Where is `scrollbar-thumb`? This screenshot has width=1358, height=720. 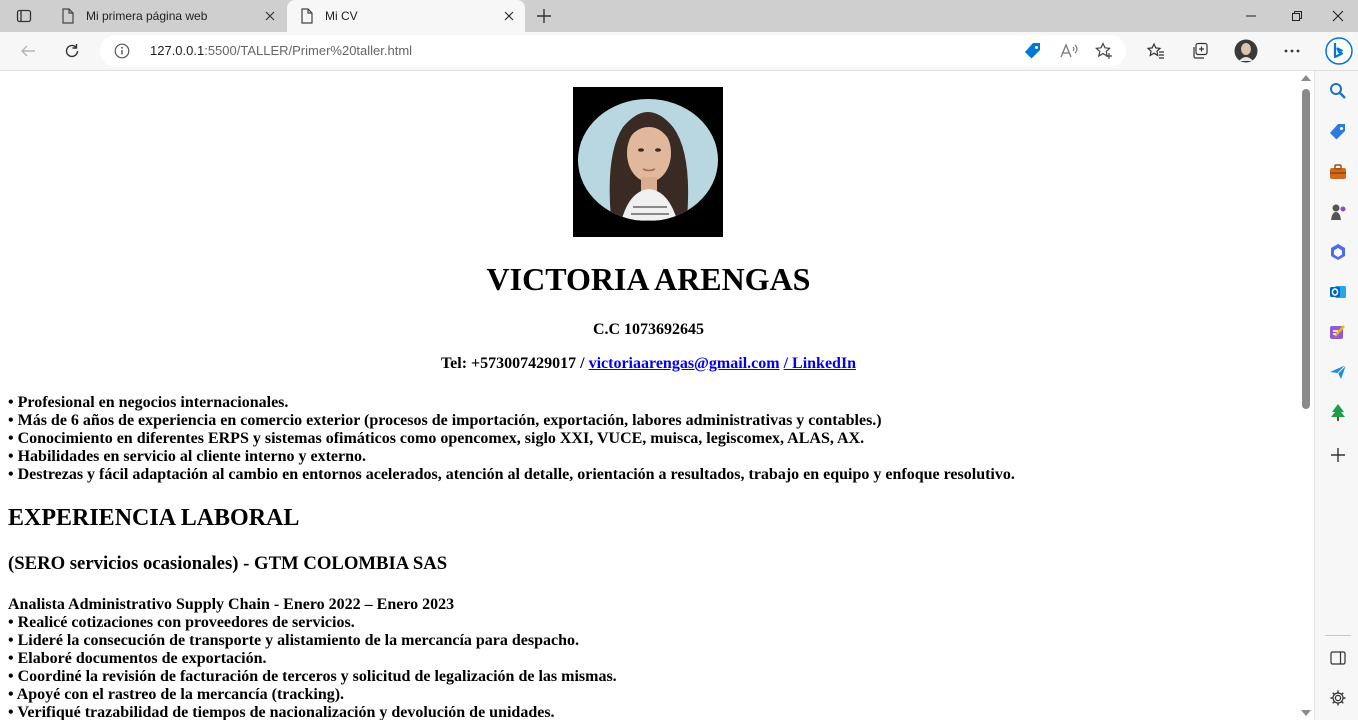 scrollbar-thumb is located at coordinates (1306, 249).